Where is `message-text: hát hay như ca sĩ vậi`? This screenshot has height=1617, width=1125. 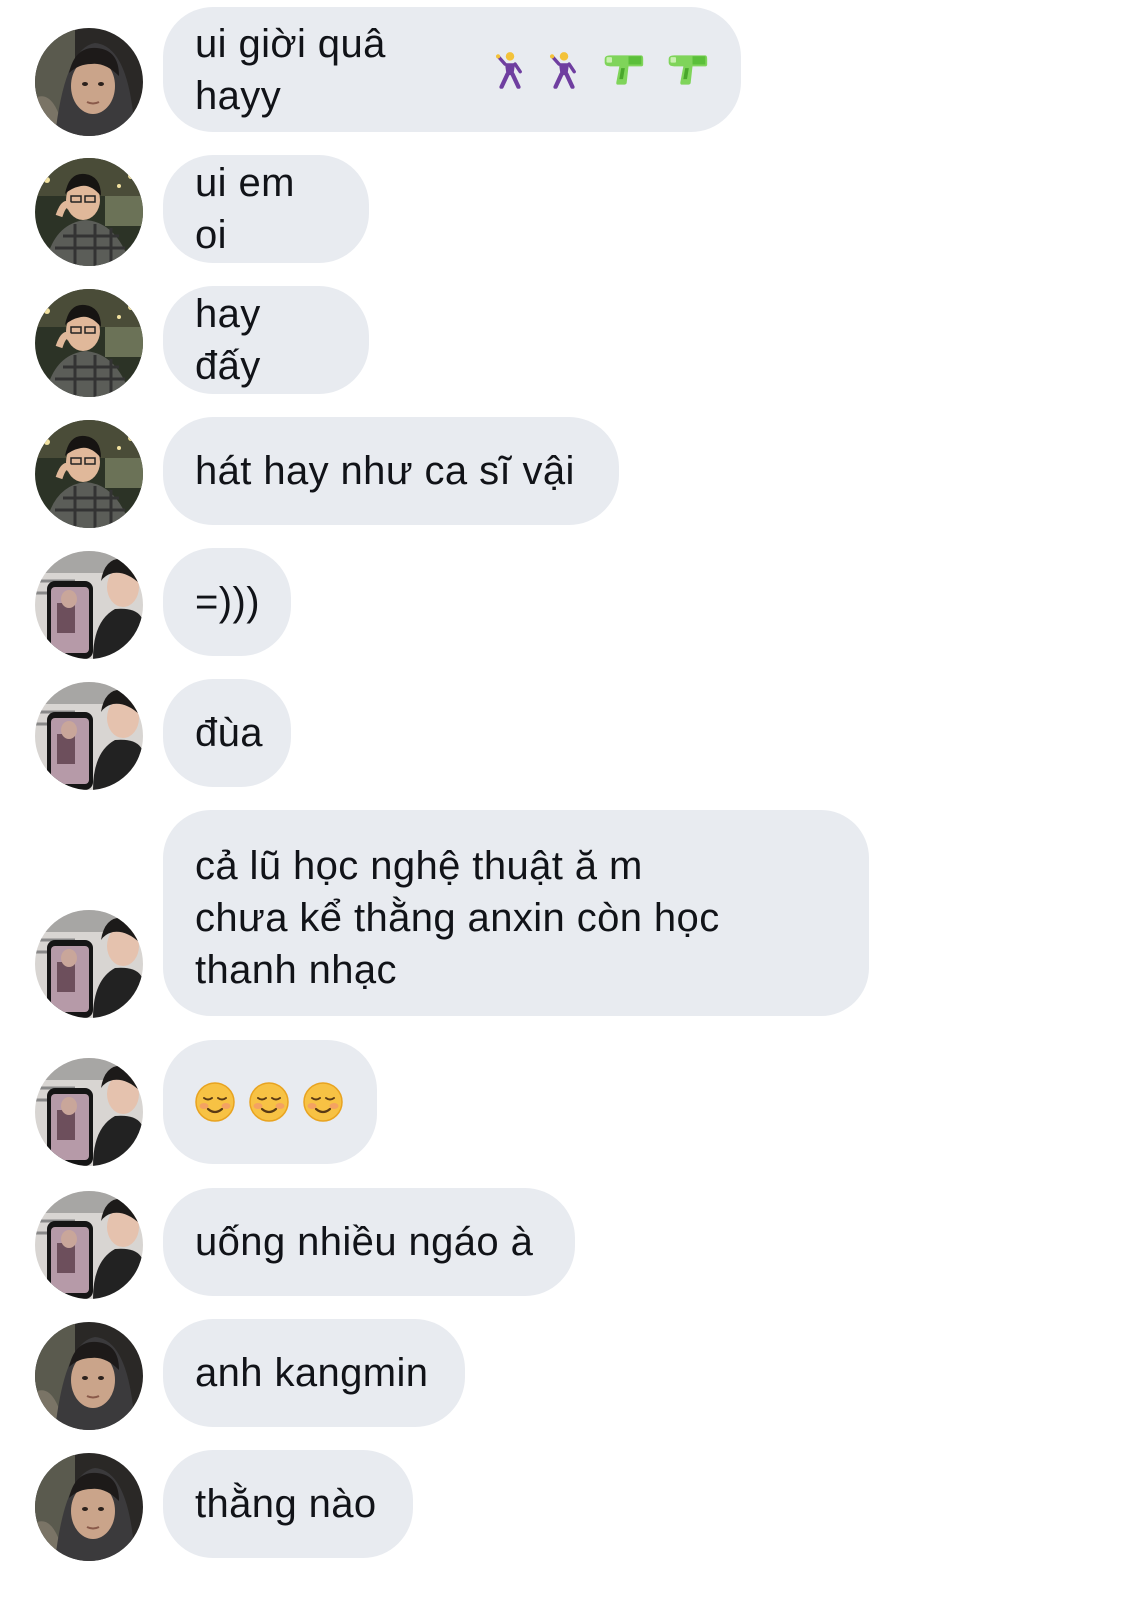
message-text: hát hay như ca sĩ vậi is located at coordinates (385, 471).